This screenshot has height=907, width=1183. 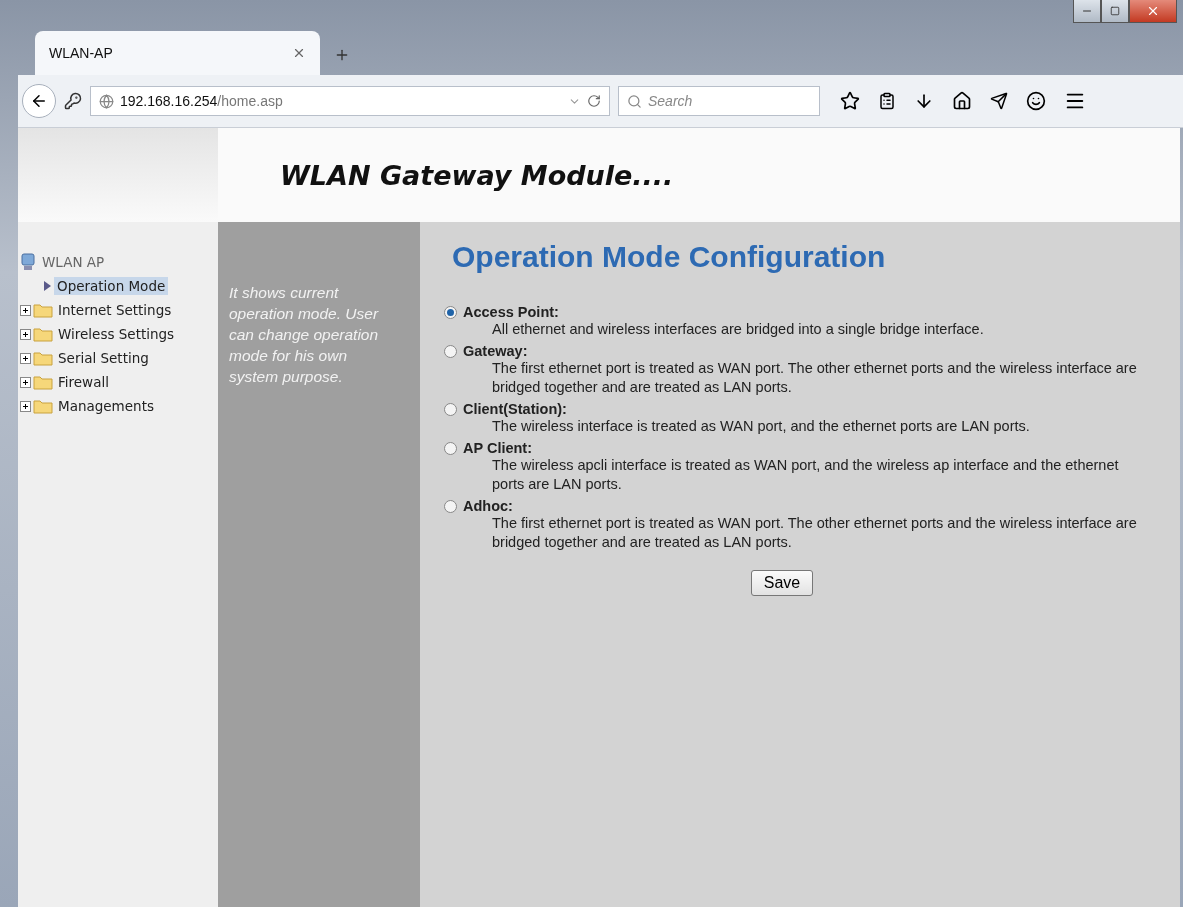 I want to click on tree-item: Managements, so click(x=106, y=406).